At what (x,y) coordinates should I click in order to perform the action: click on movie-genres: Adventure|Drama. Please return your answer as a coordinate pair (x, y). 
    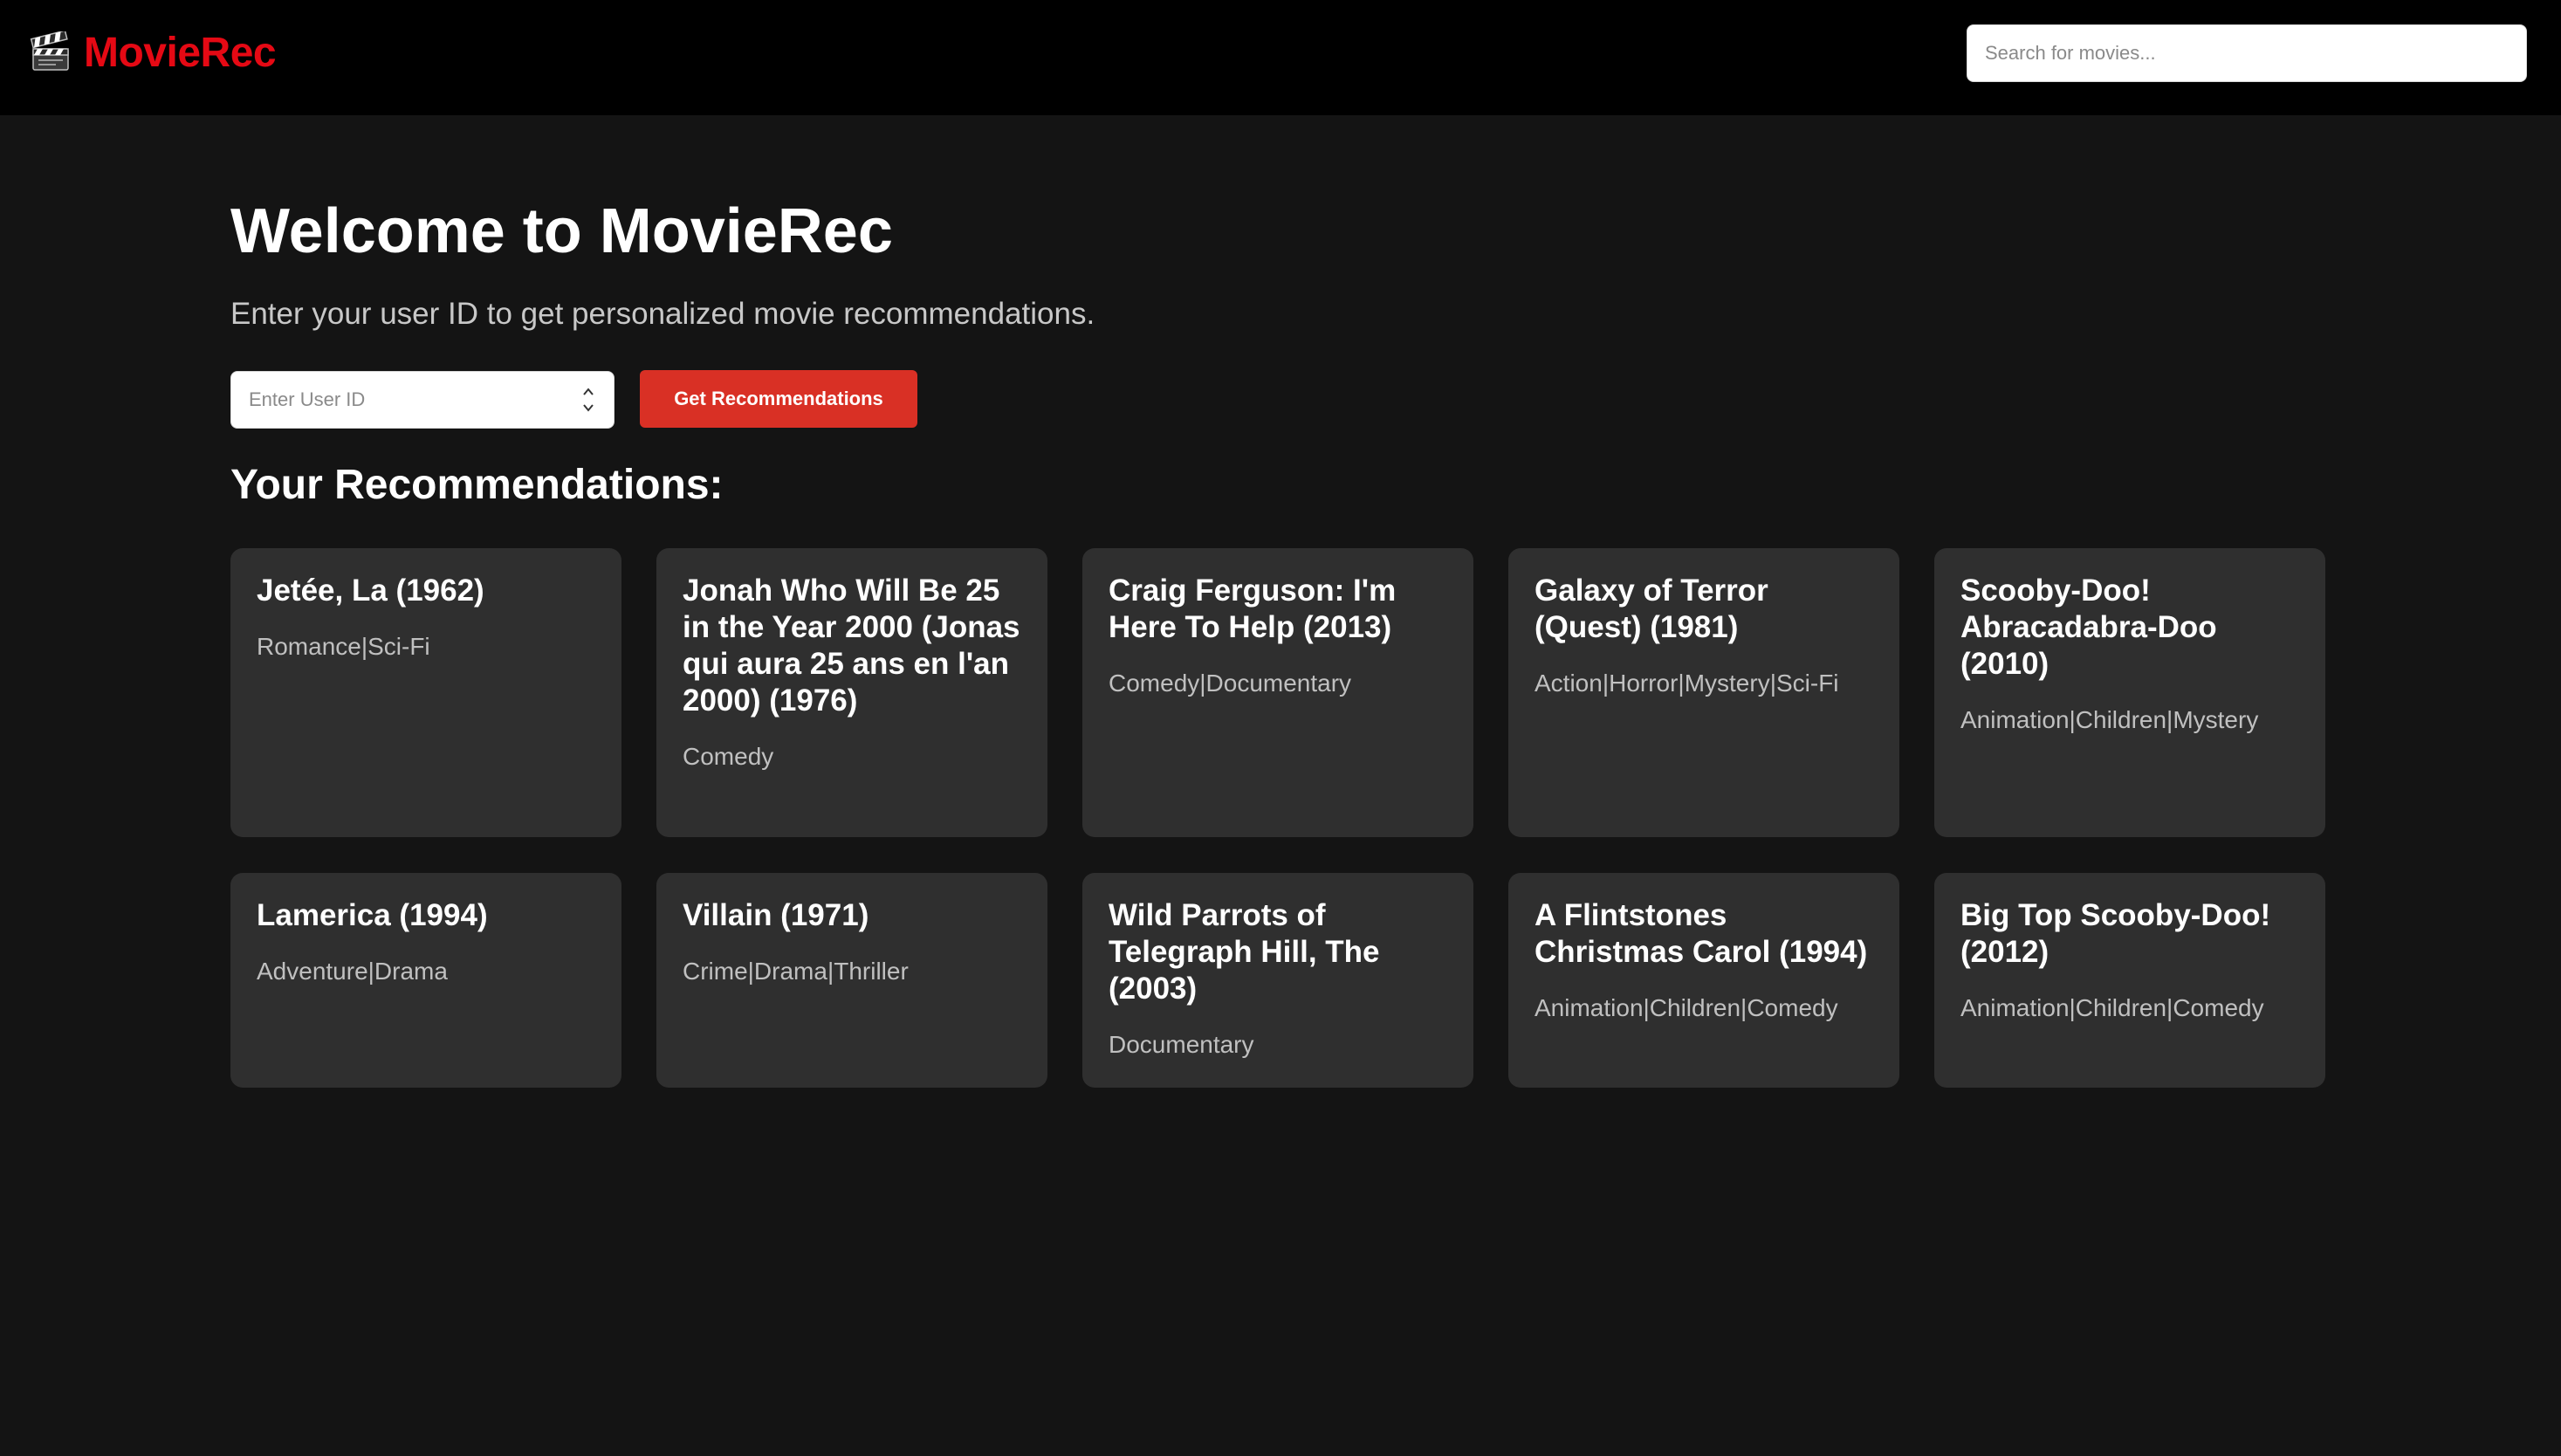
    Looking at the image, I should click on (353, 971).